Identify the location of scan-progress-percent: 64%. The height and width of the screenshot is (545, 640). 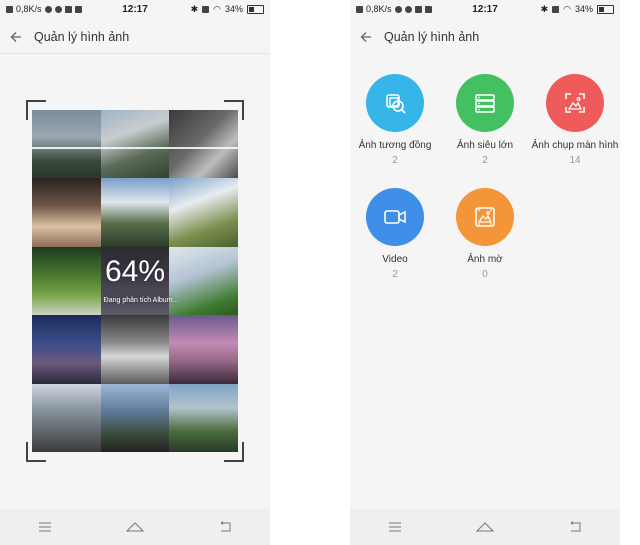
(135, 271).